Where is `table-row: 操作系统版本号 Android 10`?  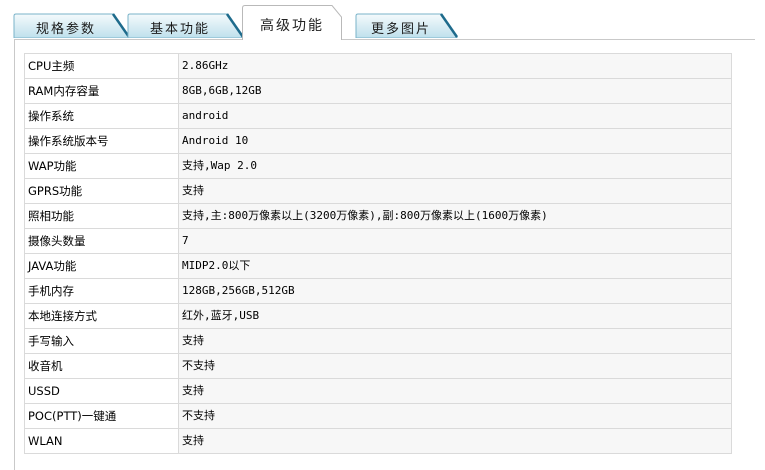 table-row: 操作系统版本号 Android 10 is located at coordinates (378, 141).